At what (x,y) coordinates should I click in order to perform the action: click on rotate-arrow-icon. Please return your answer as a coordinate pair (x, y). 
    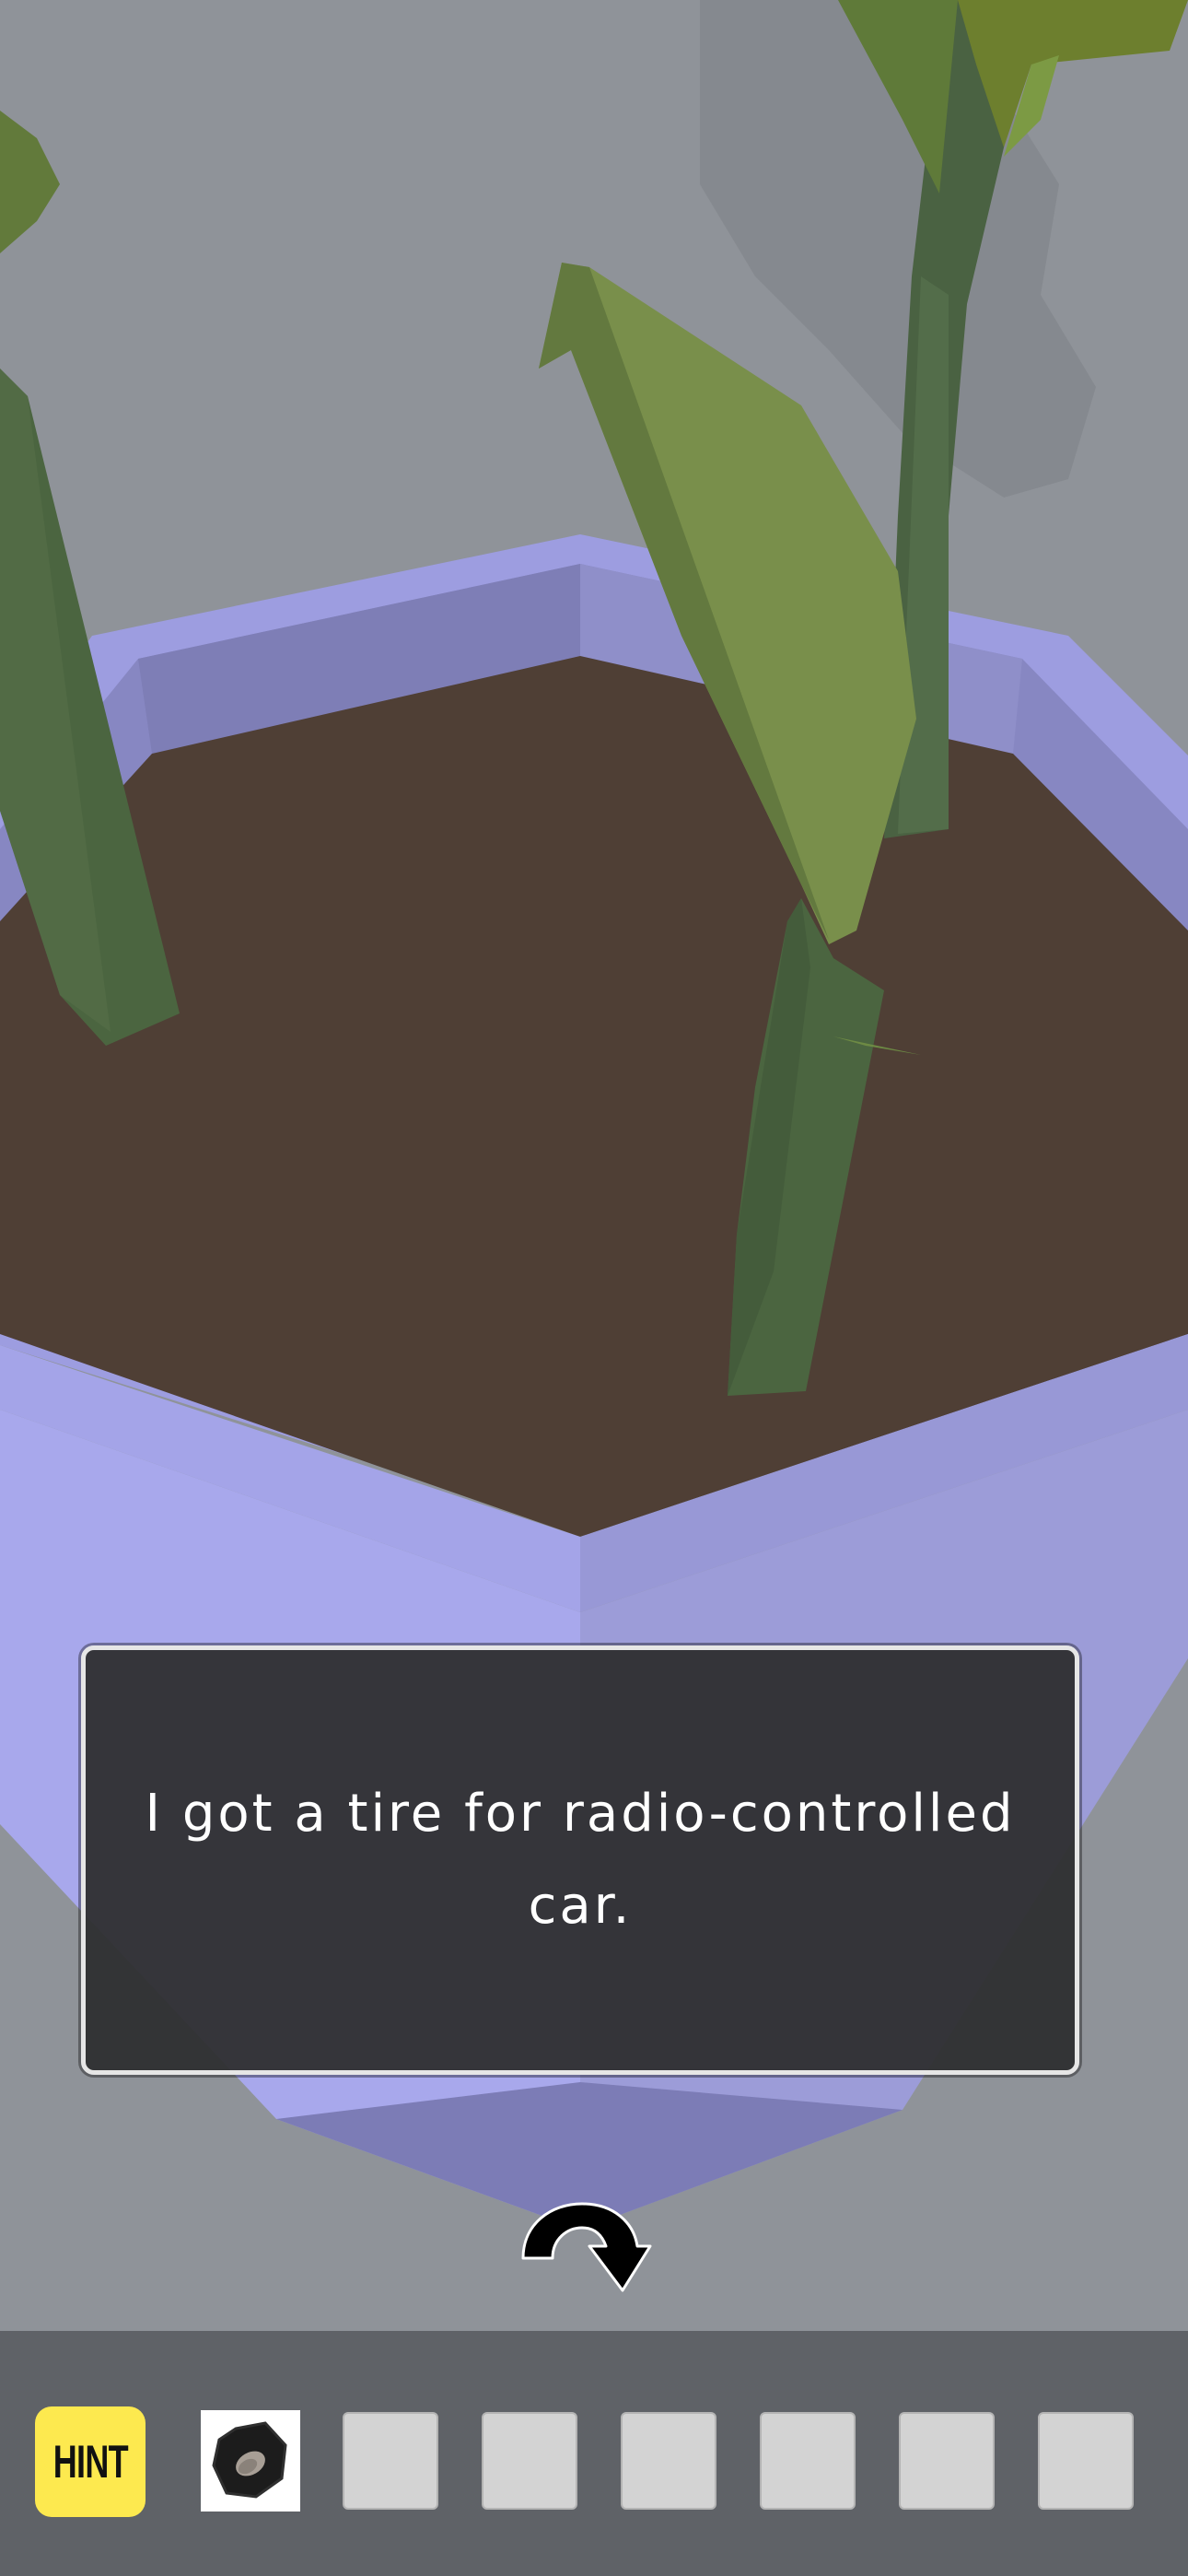
    Looking at the image, I should click on (585, 2253).